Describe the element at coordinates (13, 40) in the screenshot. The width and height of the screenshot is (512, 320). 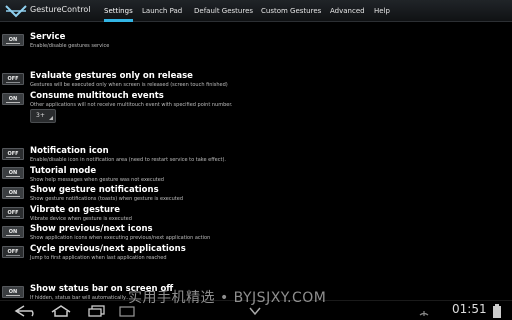
I see `service-toggle: ON` at that location.